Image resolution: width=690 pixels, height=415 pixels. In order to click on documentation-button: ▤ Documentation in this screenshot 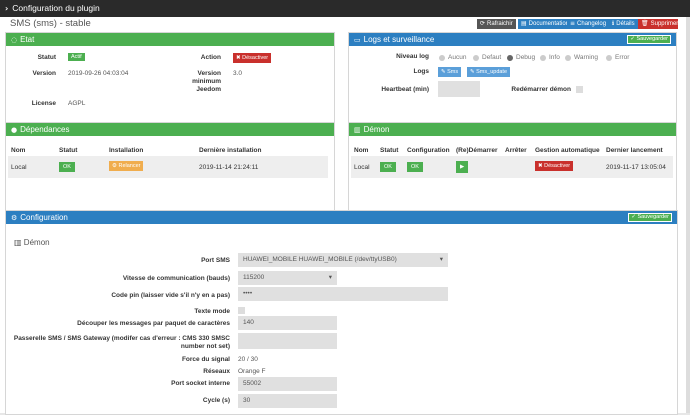, I will do `click(545, 24)`.